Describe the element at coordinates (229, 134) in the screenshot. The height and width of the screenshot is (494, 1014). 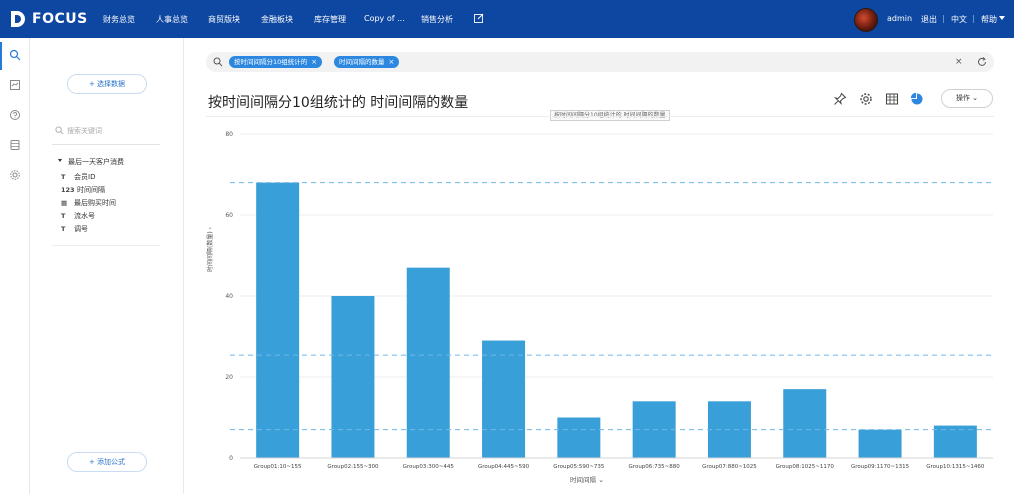
I see `y-tick-label: 80` at that location.